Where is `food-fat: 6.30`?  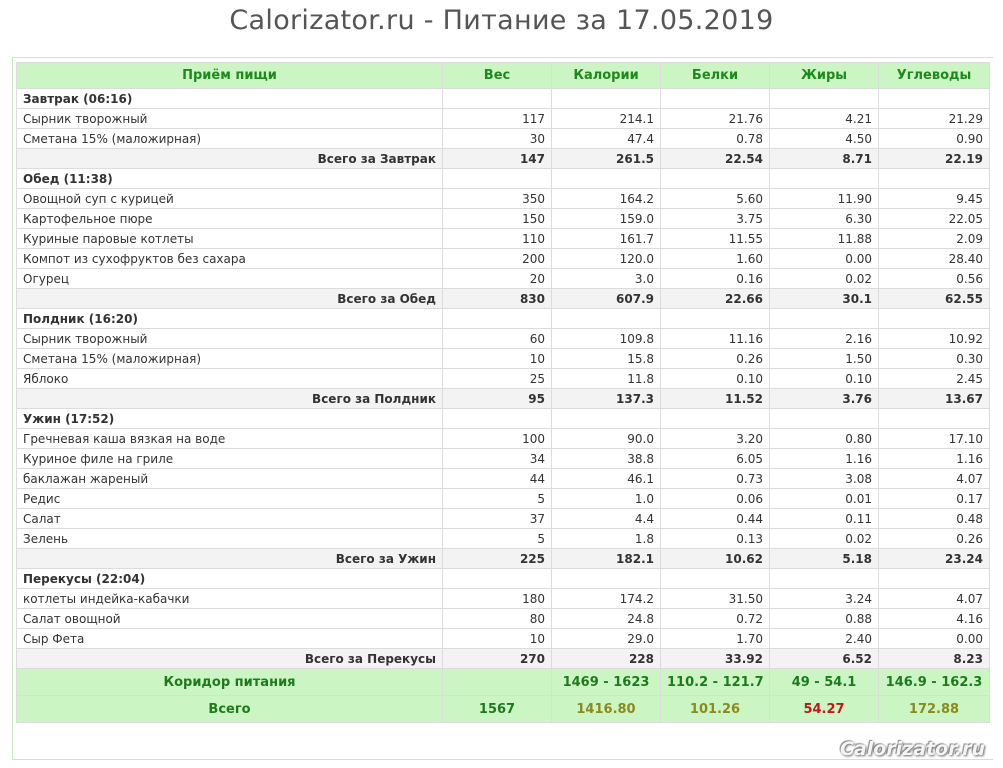
food-fat: 6.30 is located at coordinates (824, 218).